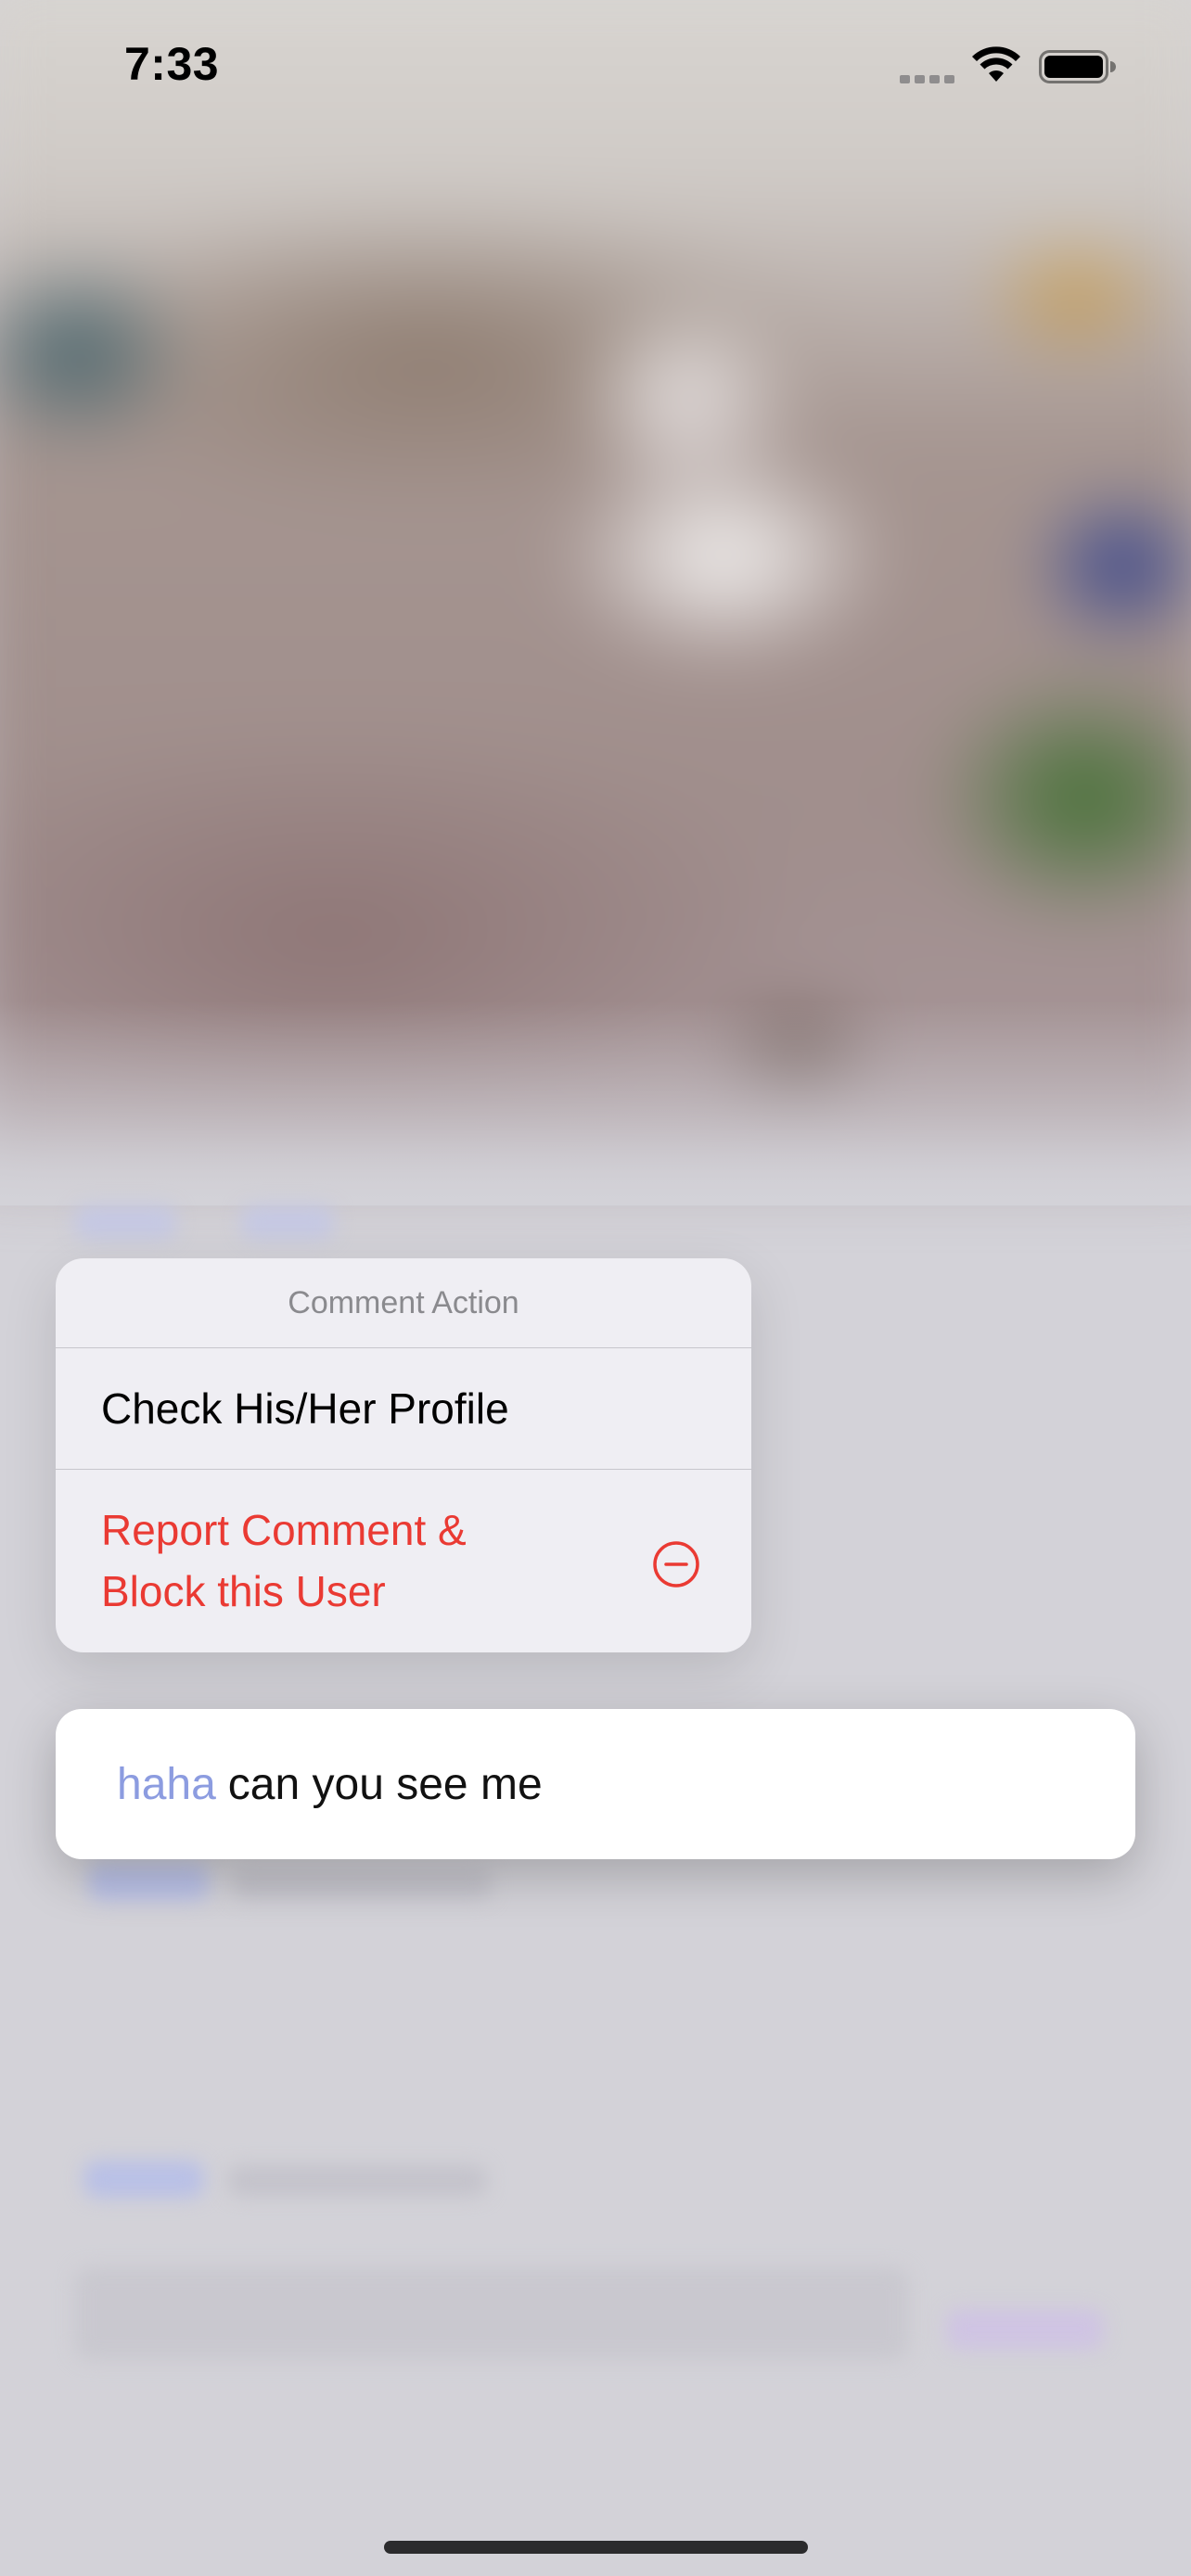 This screenshot has height=2576, width=1191. Describe the element at coordinates (595, 1784) in the screenshot. I see `selected-comment-card: haha can you see me` at that location.